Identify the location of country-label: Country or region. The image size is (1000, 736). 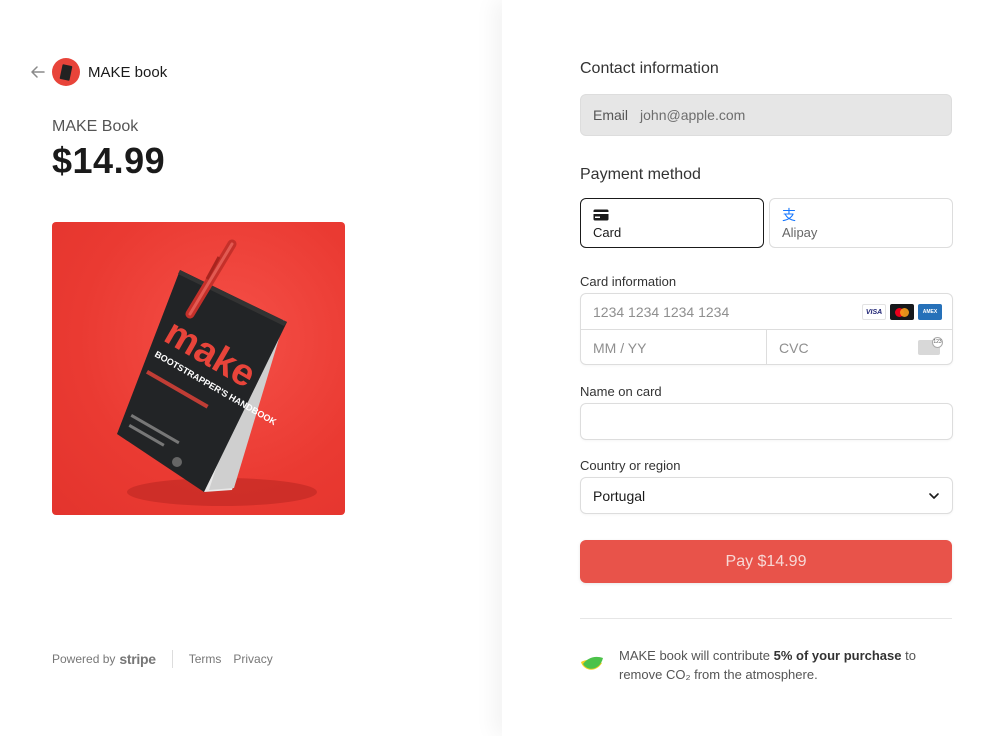
(630, 465).